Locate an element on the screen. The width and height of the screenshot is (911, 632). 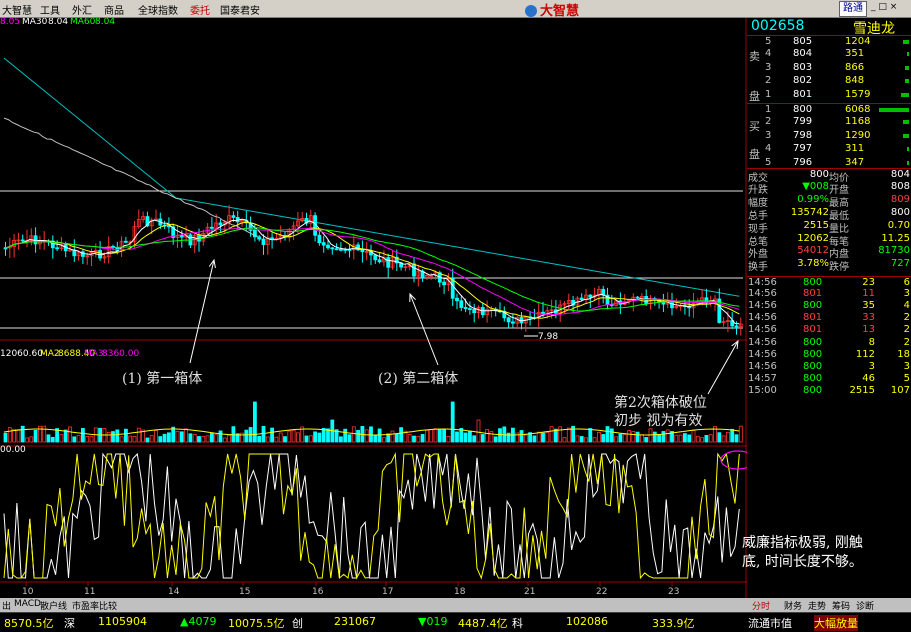
quote-value: 11.25 is located at coordinates (895, 238).